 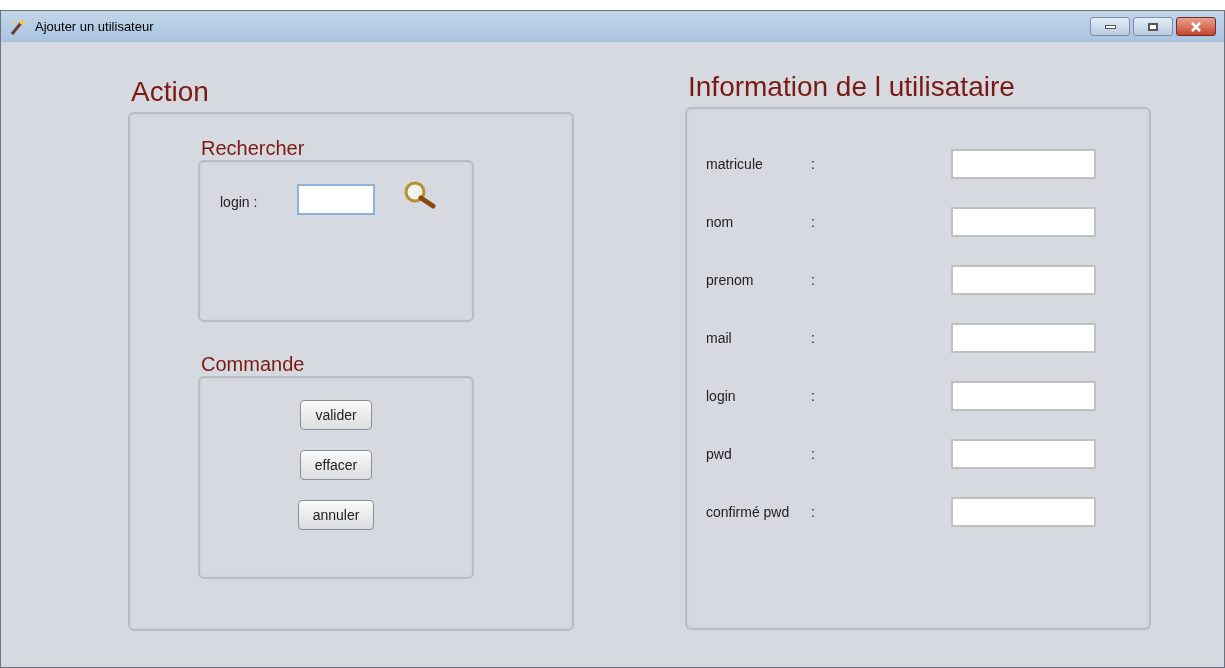 I want to click on close-button, so click(x=1196, y=26).